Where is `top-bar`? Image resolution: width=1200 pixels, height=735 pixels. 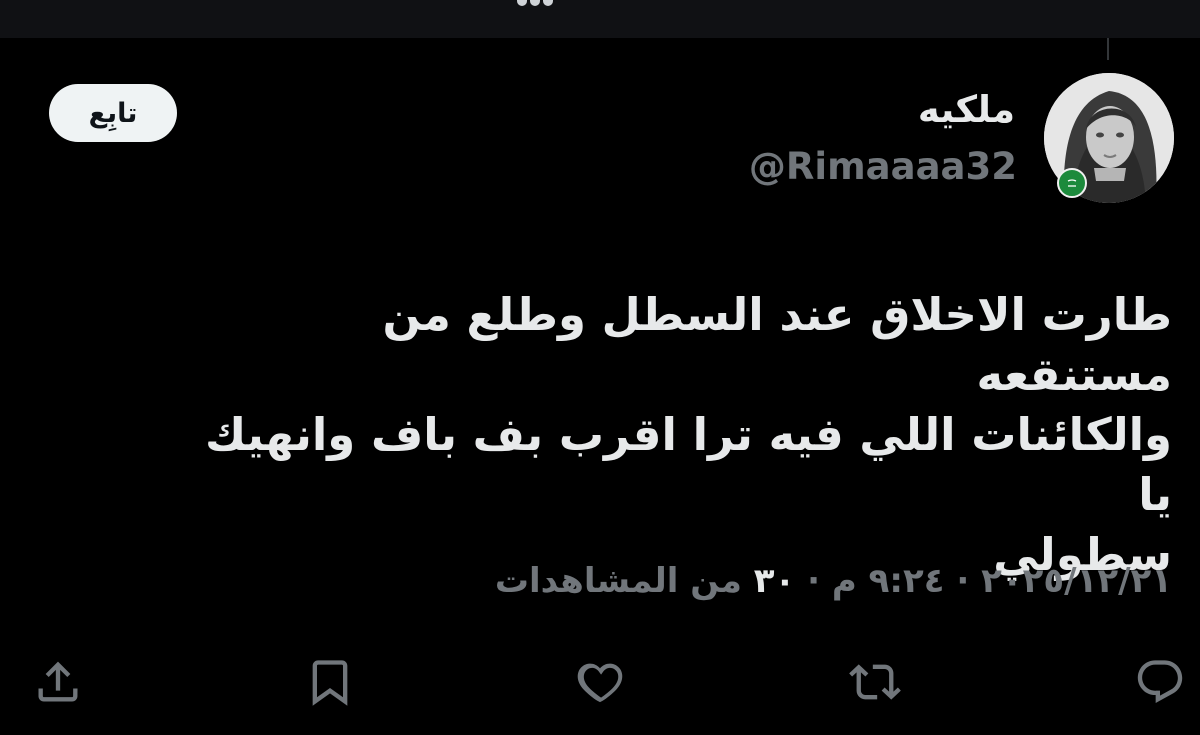
top-bar is located at coordinates (600, 19).